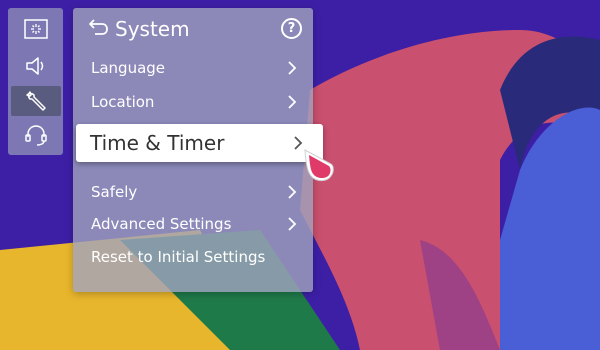  Describe the element at coordinates (193, 192) in the screenshot. I see `menu-item-safely: Safely` at that location.